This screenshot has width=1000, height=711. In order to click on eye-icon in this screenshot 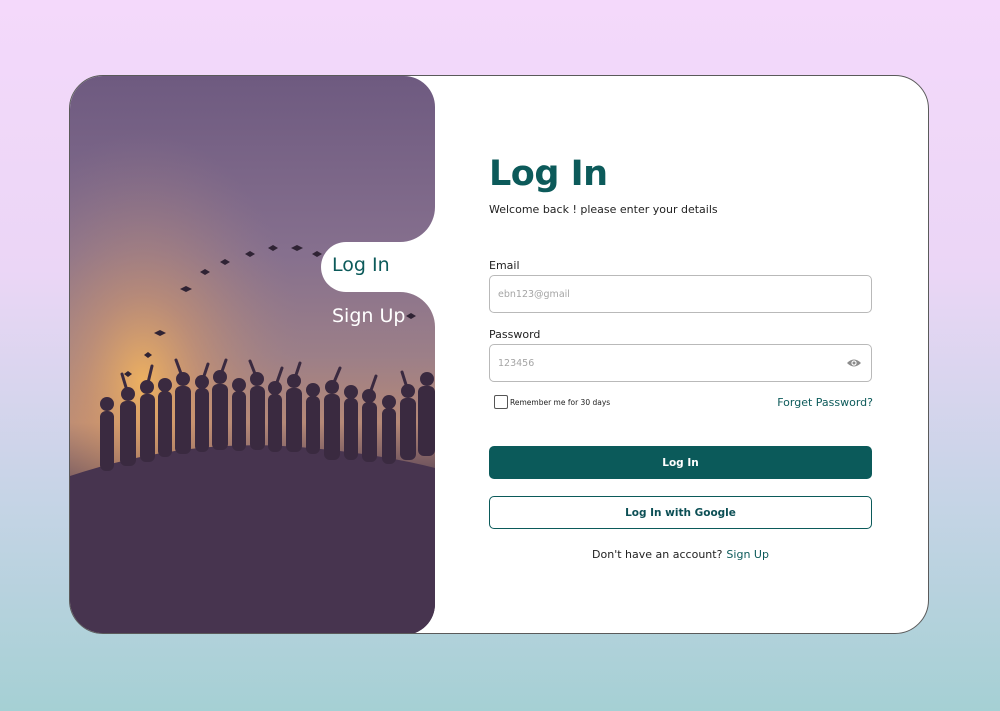, I will do `click(854, 363)`.